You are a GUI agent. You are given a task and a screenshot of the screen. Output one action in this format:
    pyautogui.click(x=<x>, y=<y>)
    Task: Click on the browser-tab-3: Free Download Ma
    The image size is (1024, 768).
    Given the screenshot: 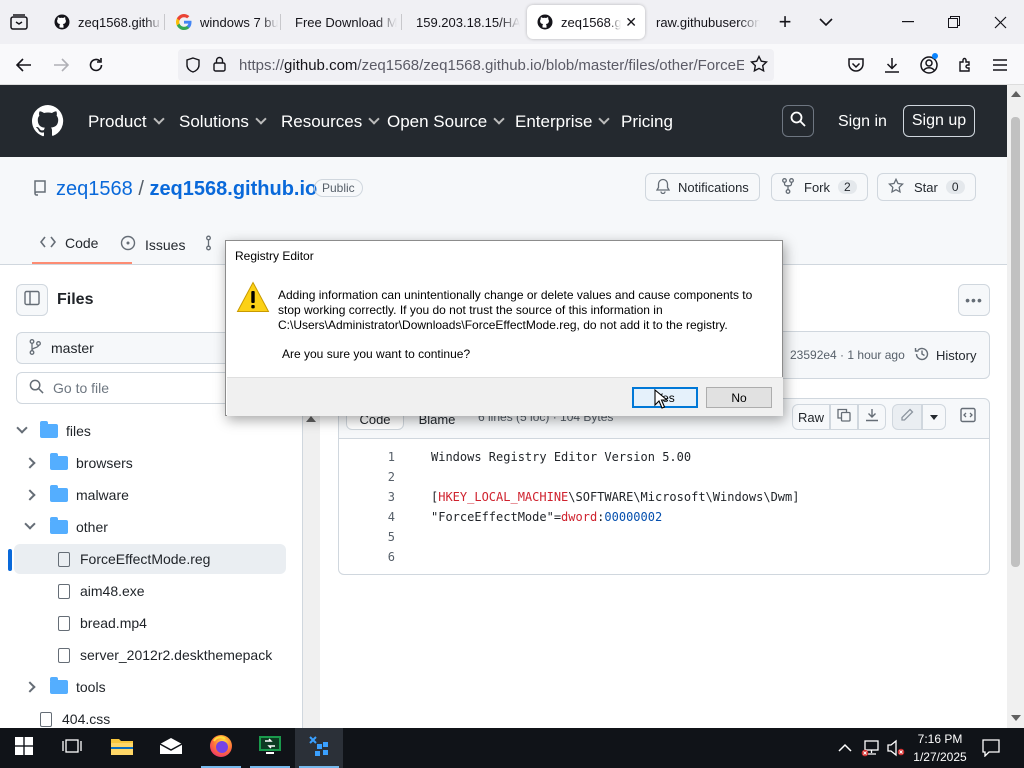 What is the action you would take?
    pyautogui.click(x=341, y=22)
    